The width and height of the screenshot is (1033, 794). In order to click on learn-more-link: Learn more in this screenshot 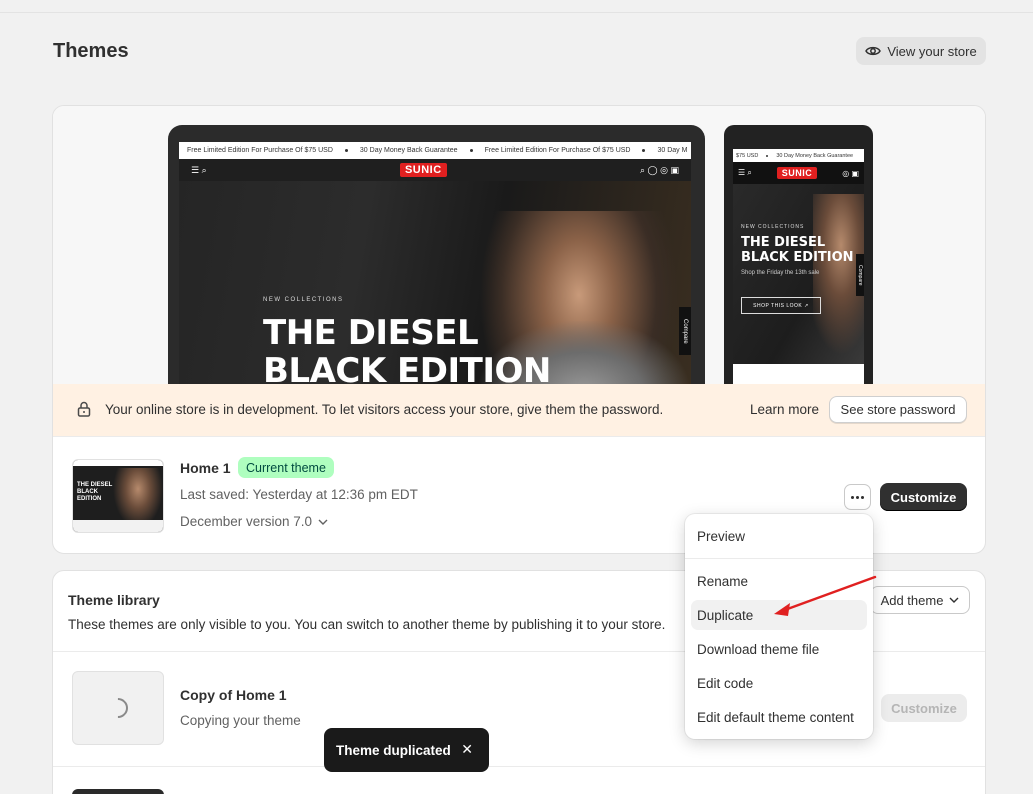, I will do `click(784, 409)`.